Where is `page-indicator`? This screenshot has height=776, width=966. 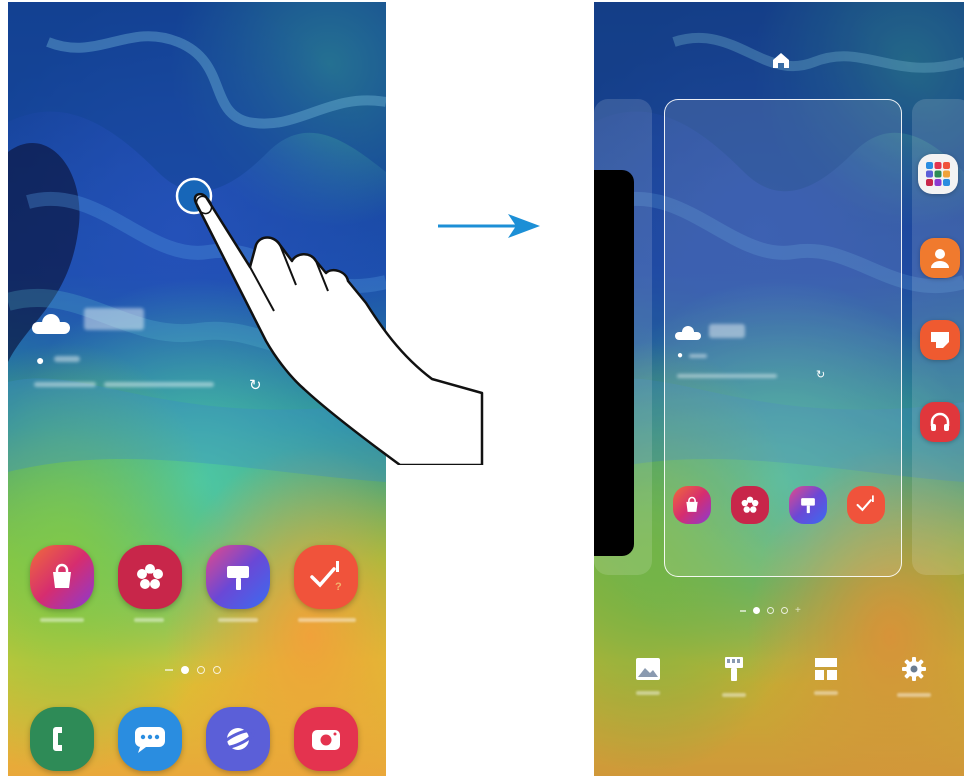
page-indicator is located at coordinates (193, 670).